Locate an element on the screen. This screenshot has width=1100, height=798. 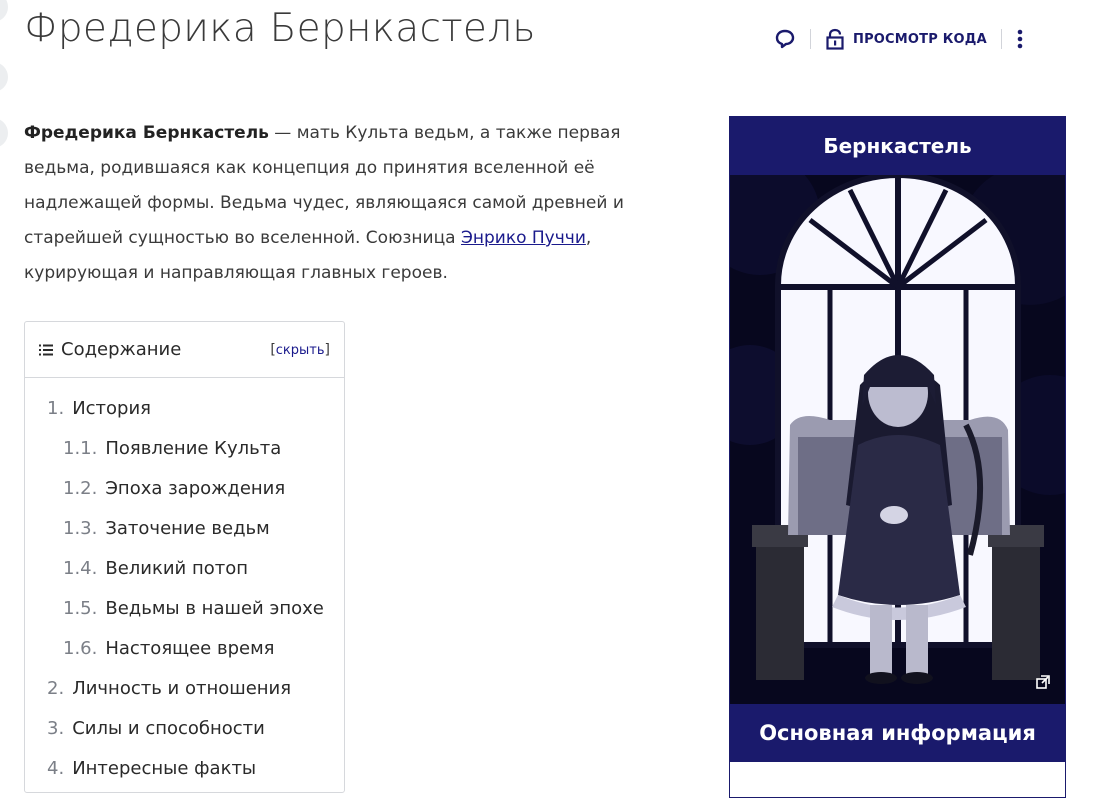
toc-item: 1.2. Эпоха зарождения is located at coordinates (184, 489).